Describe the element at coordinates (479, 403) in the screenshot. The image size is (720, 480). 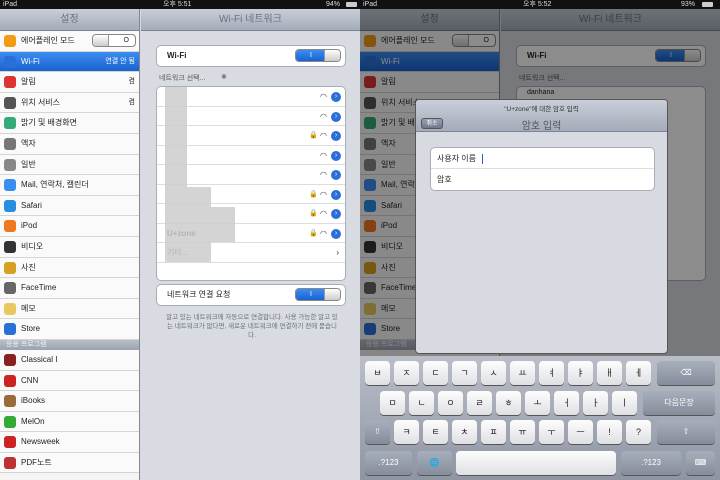
I see `key: ㄹ` at that location.